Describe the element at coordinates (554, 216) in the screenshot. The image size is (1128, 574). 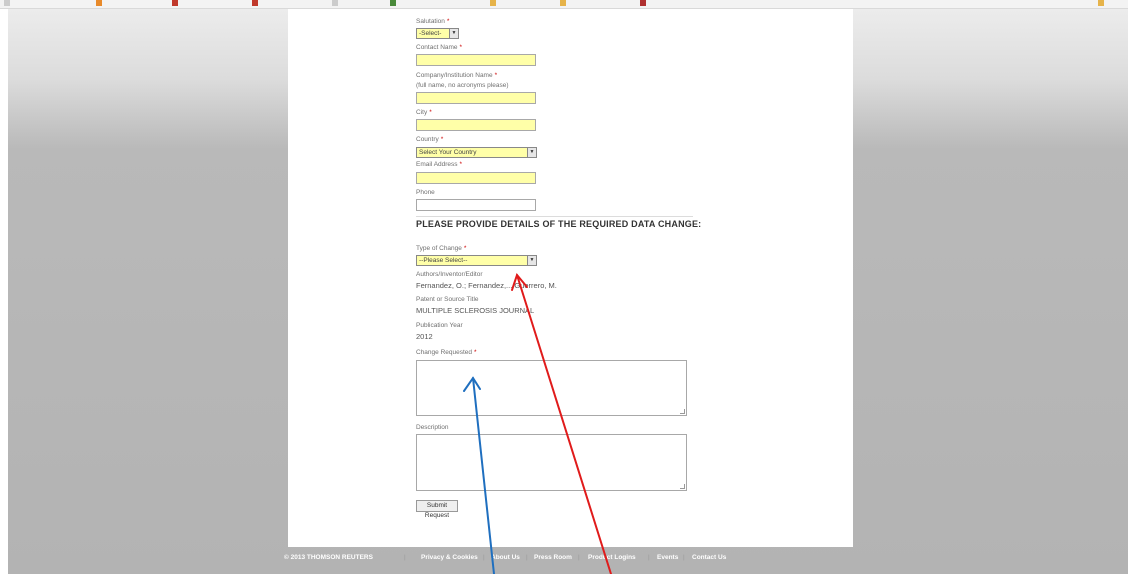
I see `section-divider` at that location.